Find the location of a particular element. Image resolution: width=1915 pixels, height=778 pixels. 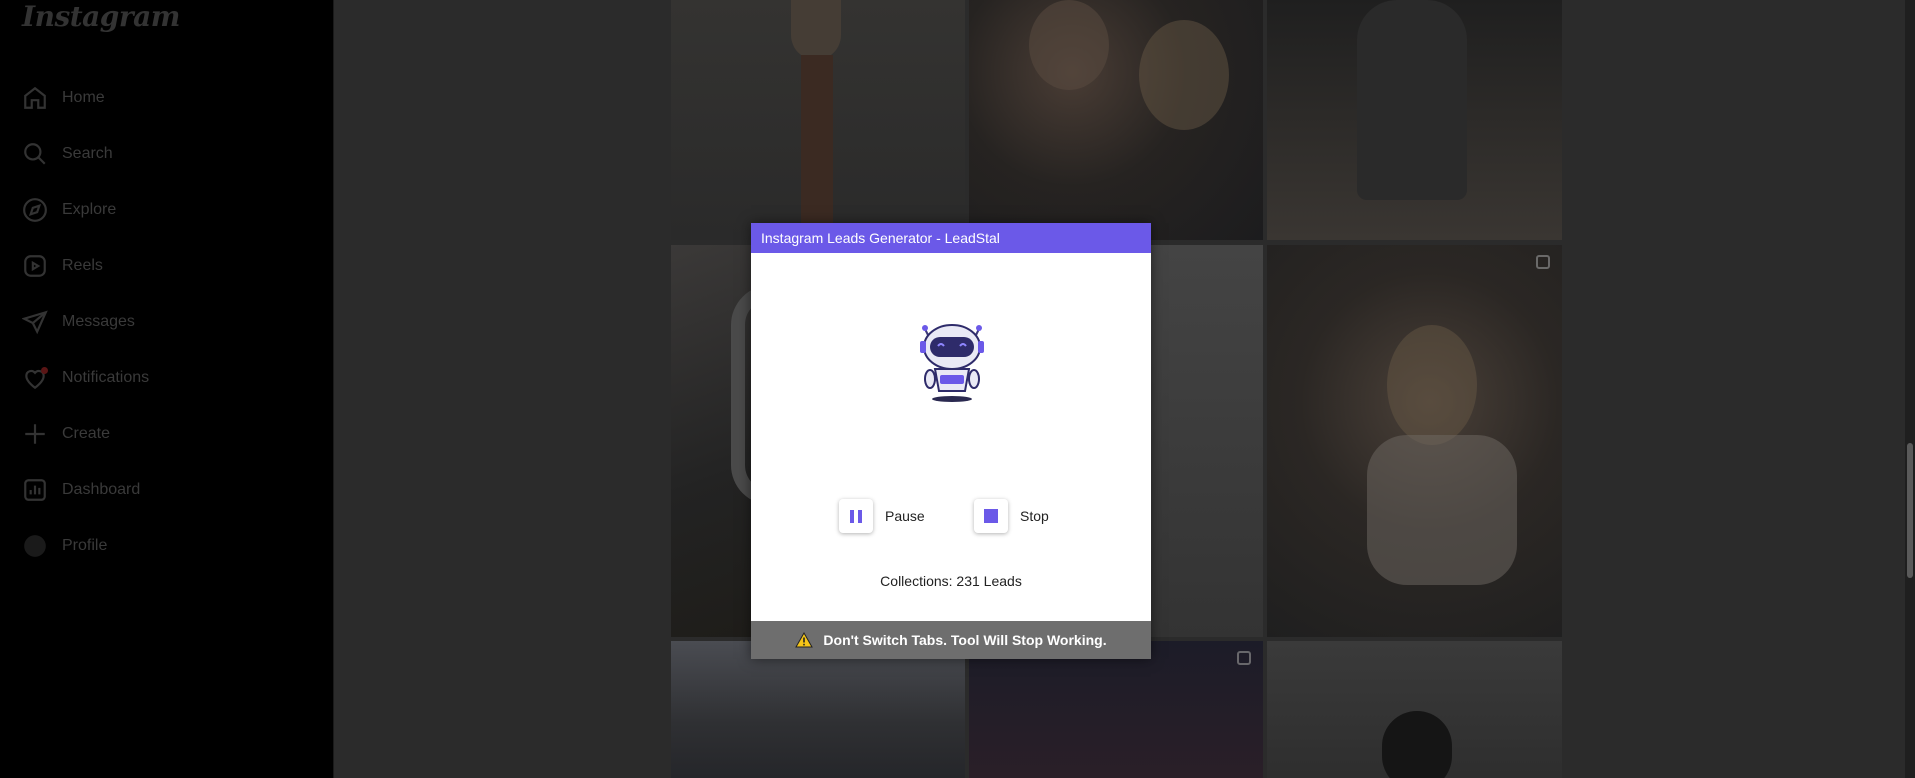

stop-button: Stop is located at coordinates (1011, 516).